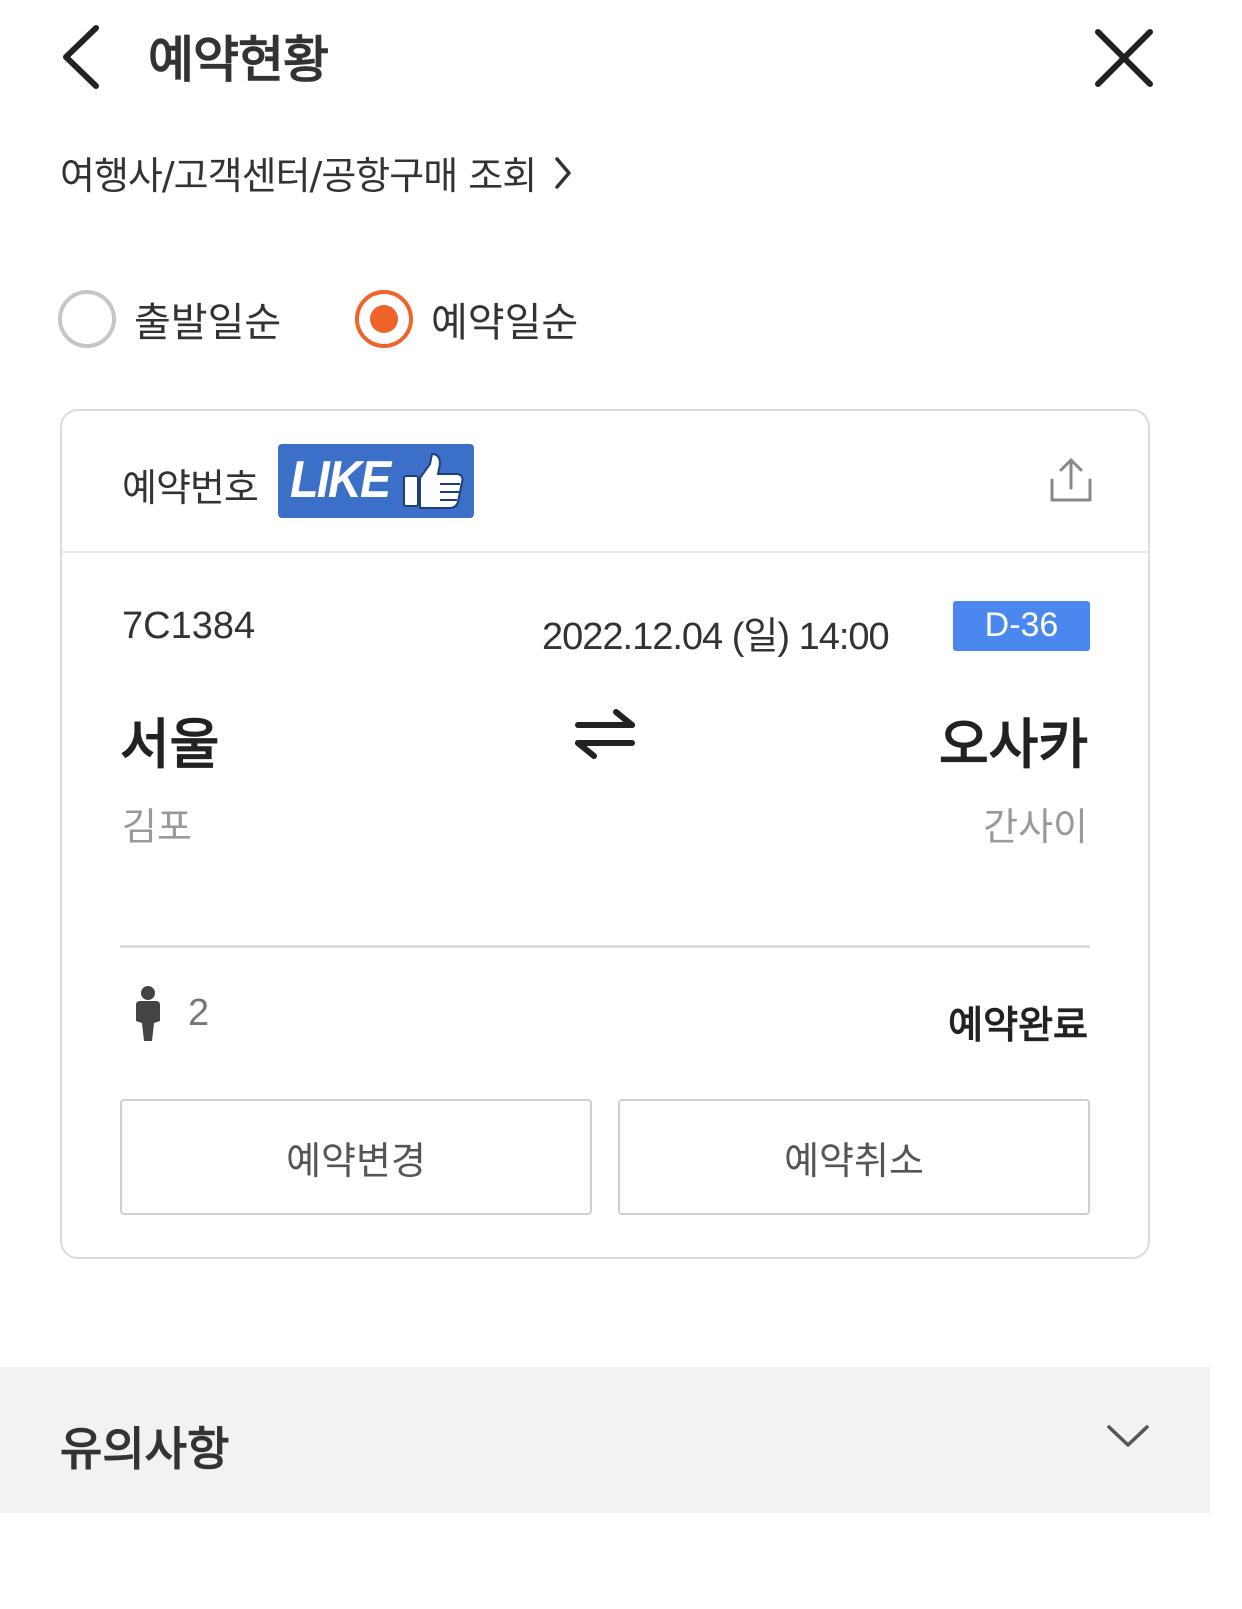 The height and width of the screenshot is (1609, 1242). Describe the element at coordinates (505, 323) in the screenshot. I see `sort-by-reservation-label: 예약일순` at that location.